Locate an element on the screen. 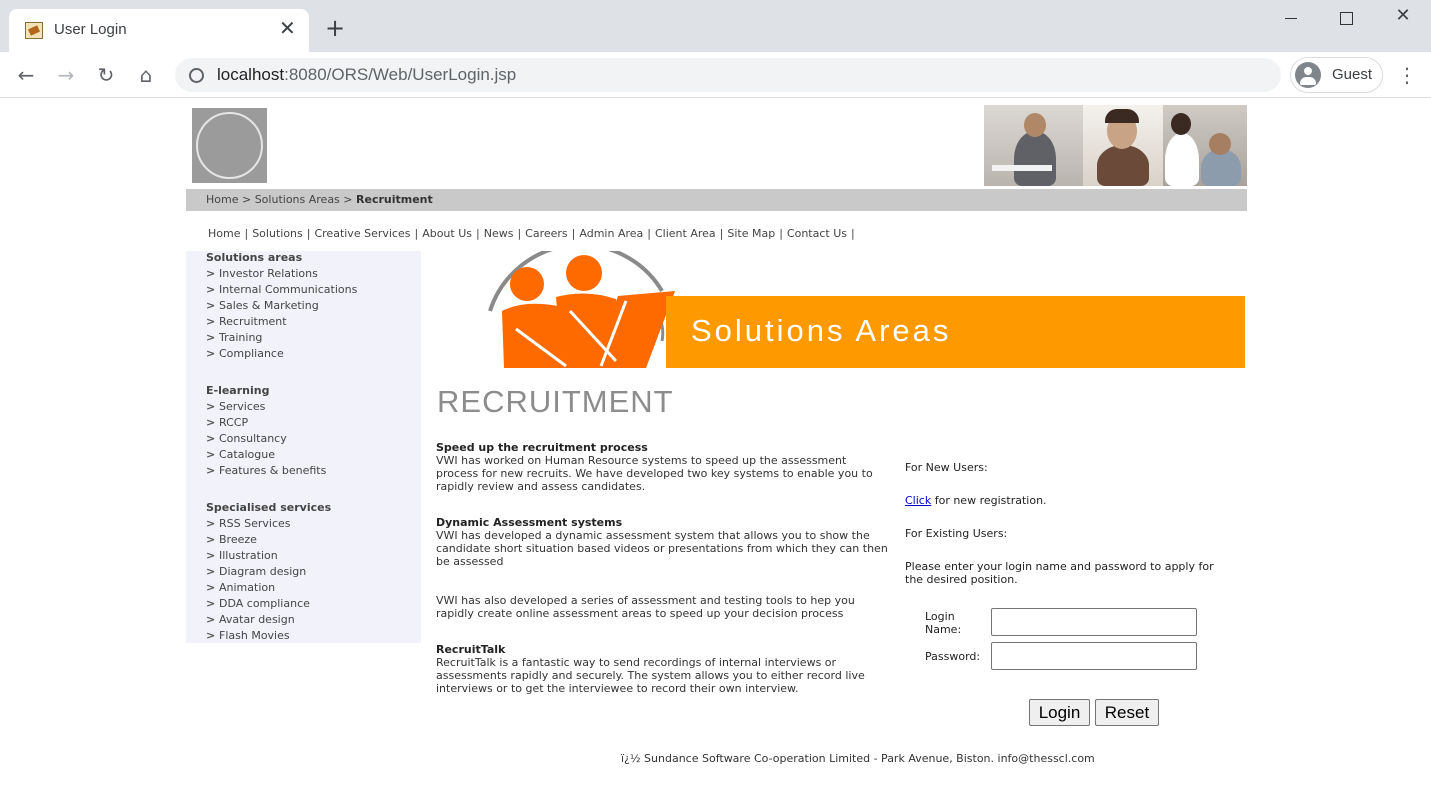  new-users-heading: For New Users: is located at coordinates (946, 467).